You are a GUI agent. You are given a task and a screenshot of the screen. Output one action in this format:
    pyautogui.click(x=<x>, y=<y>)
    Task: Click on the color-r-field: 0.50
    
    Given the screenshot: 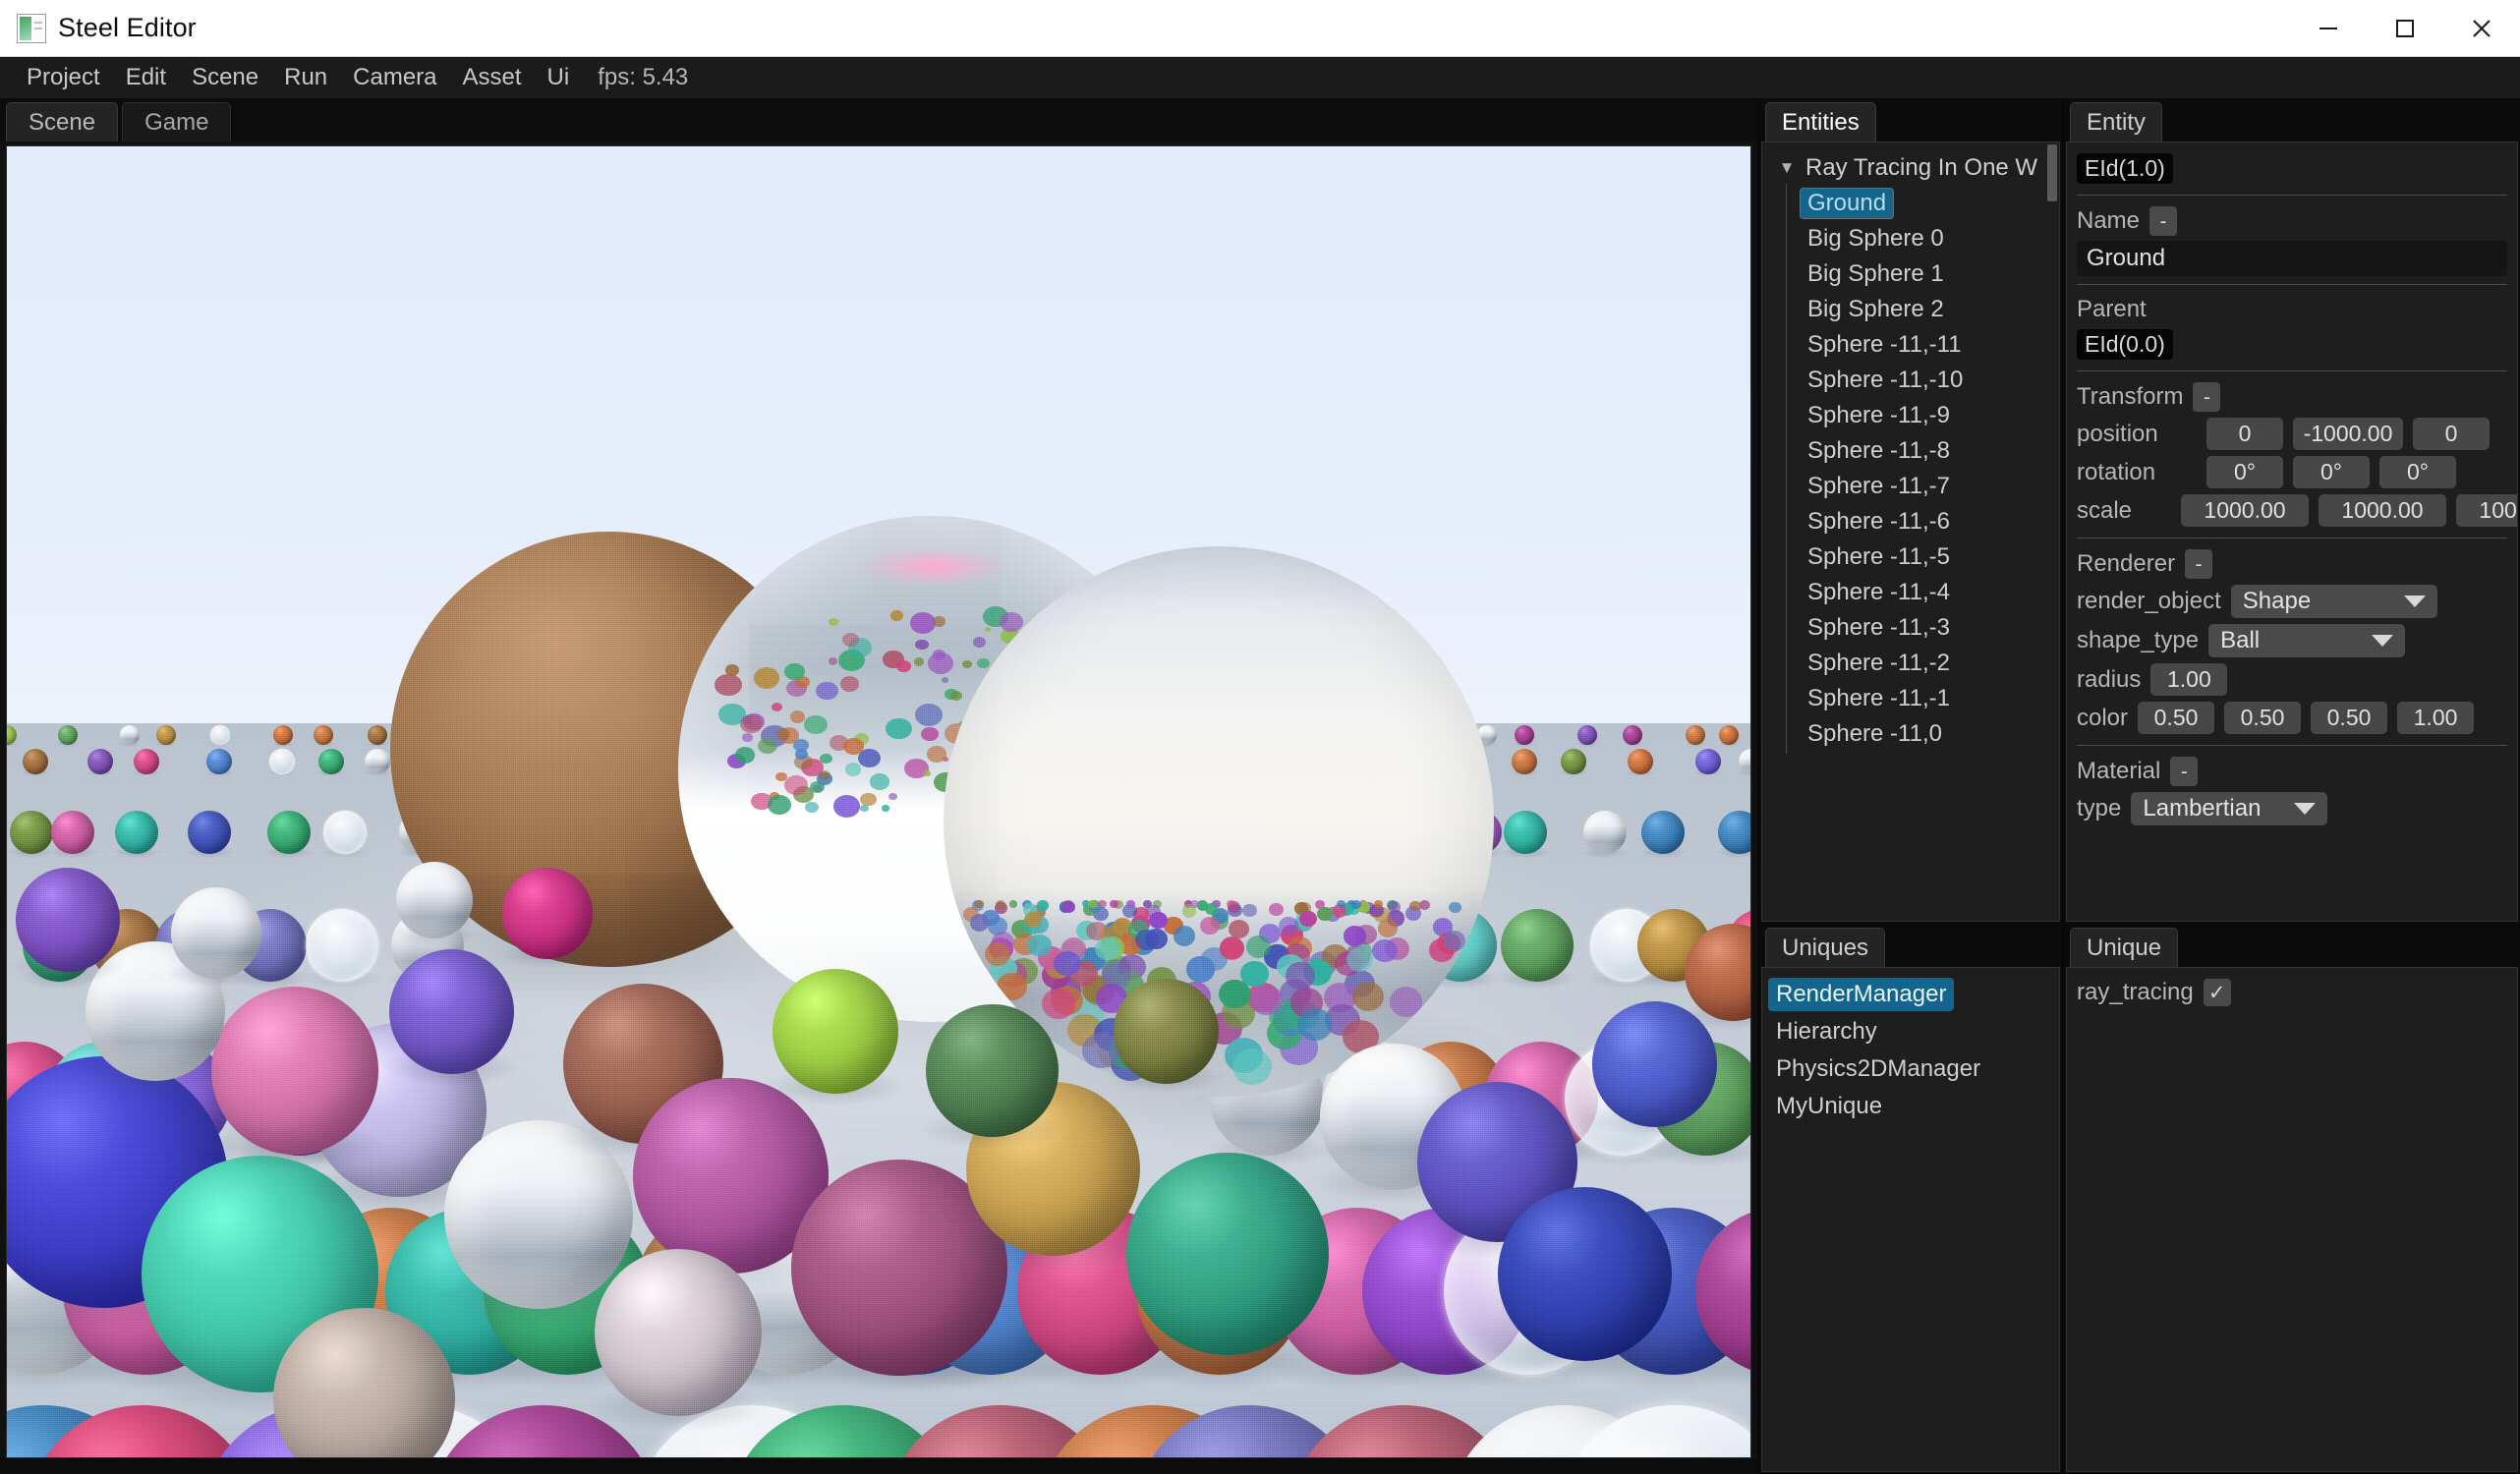 What is the action you would take?
    pyautogui.click(x=2176, y=718)
    